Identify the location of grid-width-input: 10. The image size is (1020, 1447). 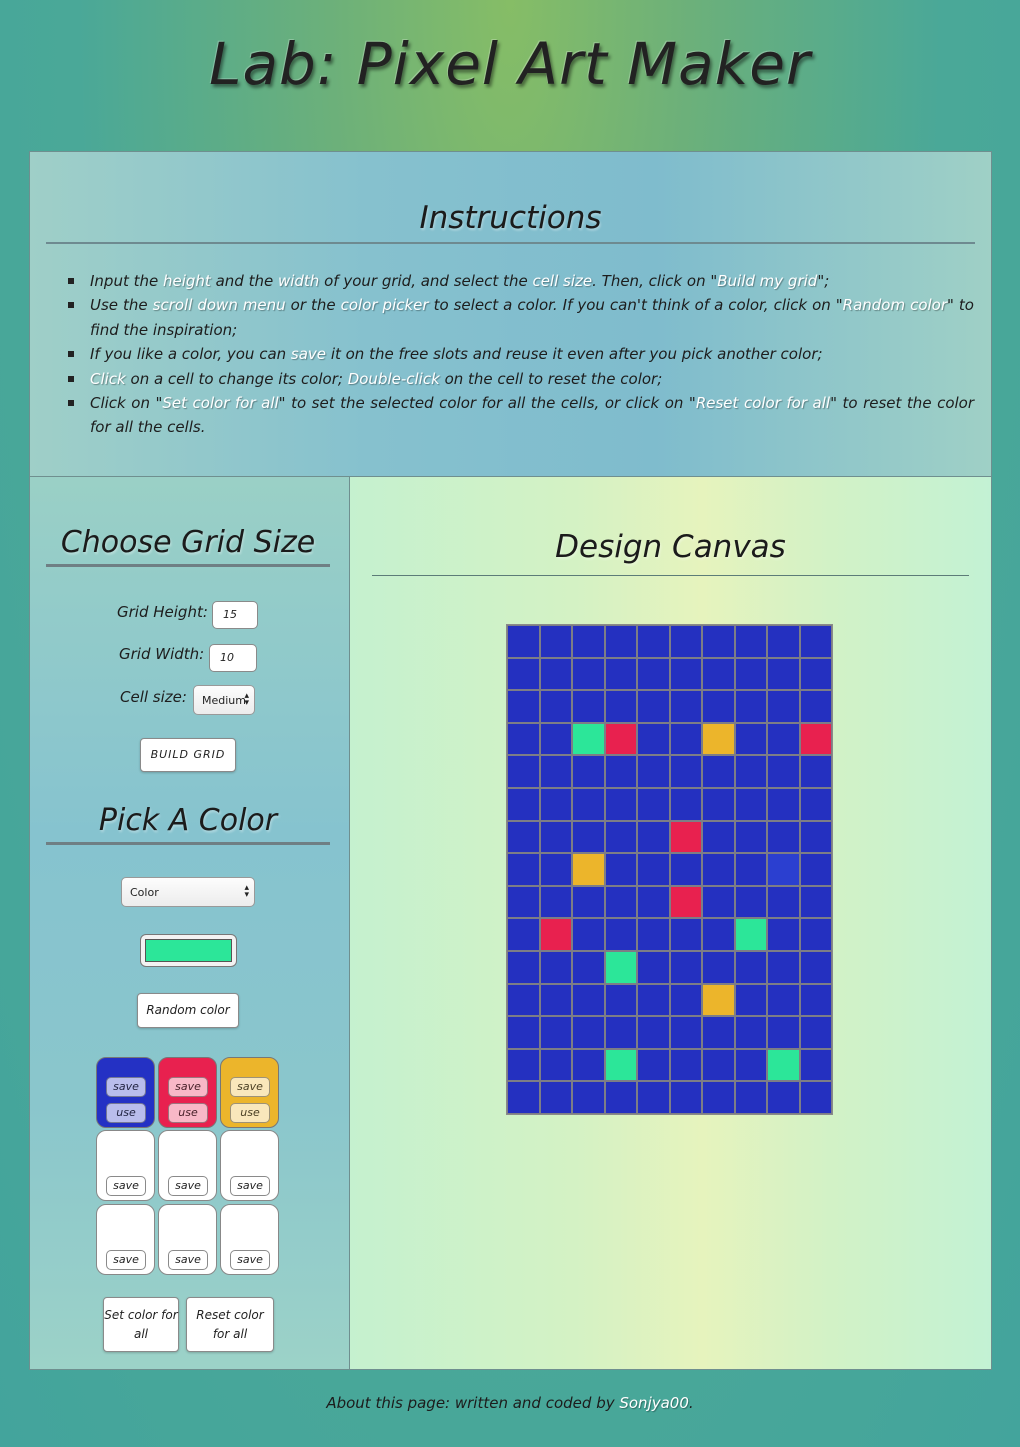
(233, 658).